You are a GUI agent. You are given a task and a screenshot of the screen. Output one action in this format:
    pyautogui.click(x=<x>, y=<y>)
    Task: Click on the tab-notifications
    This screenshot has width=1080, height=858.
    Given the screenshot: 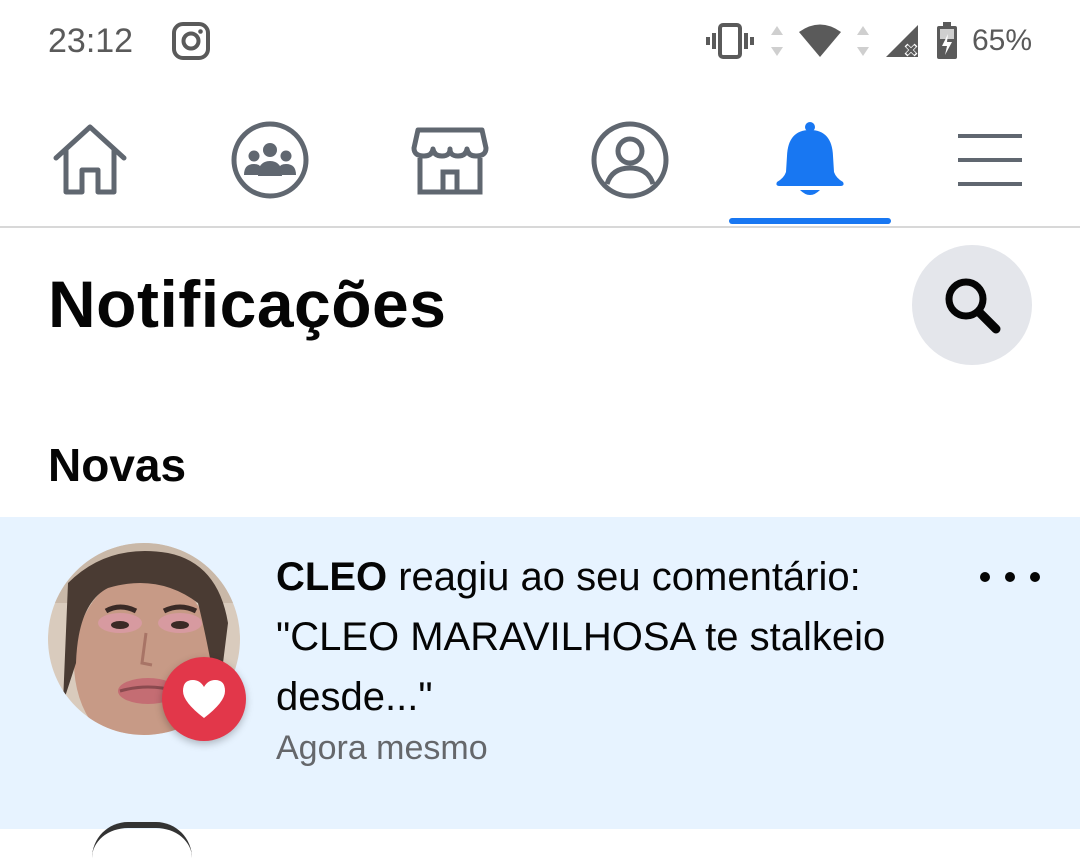 What is the action you would take?
    pyautogui.click(x=810, y=160)
    